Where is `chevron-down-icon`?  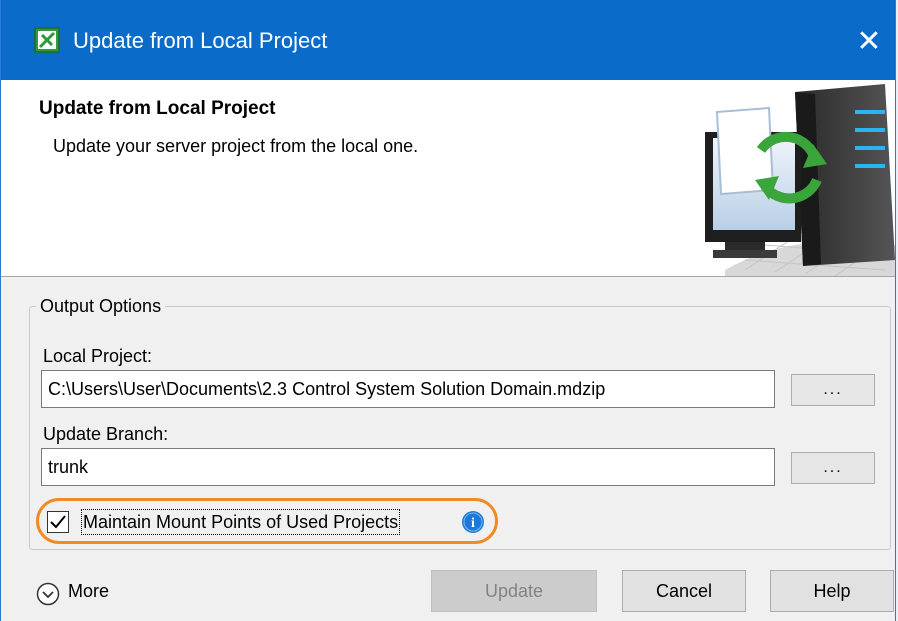
chevron-down-icon is located at coordinates (48, 594).